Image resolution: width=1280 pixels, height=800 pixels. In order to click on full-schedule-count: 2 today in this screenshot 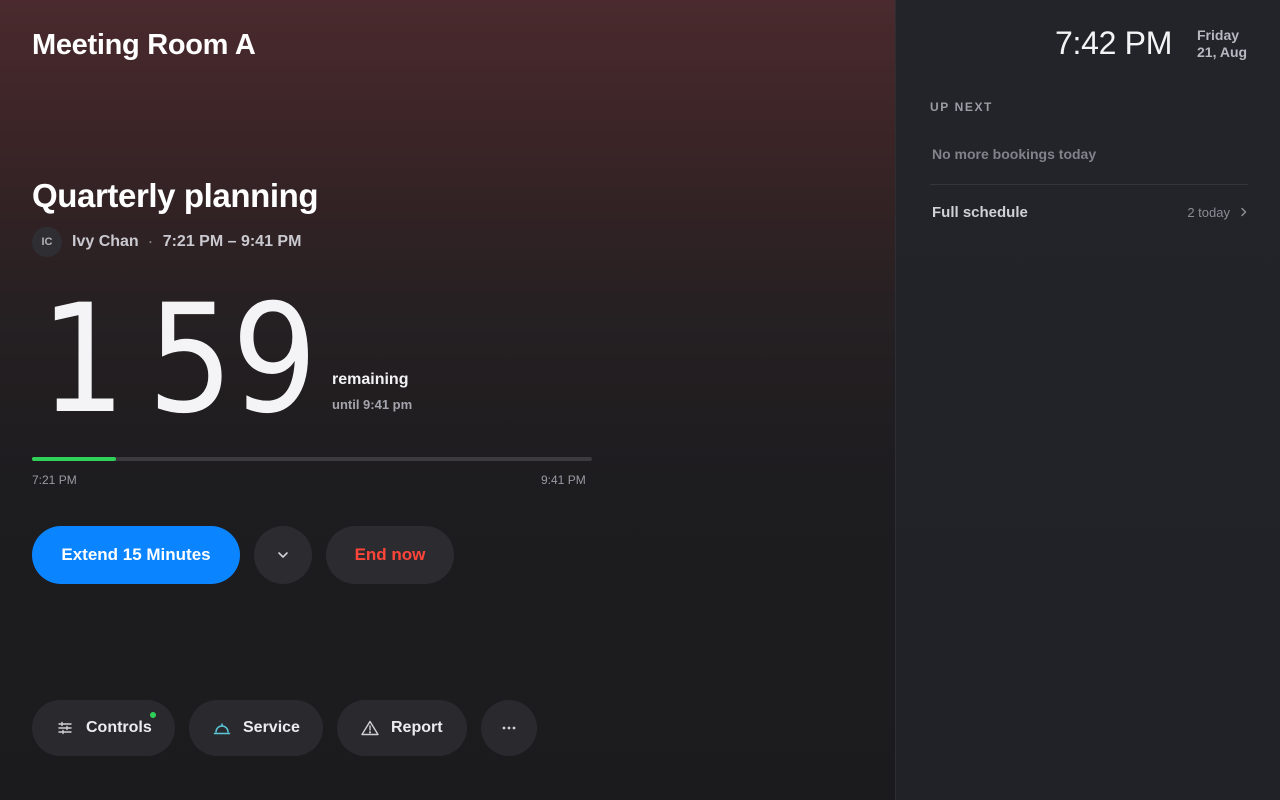, I will do `click(1208, 212)`.